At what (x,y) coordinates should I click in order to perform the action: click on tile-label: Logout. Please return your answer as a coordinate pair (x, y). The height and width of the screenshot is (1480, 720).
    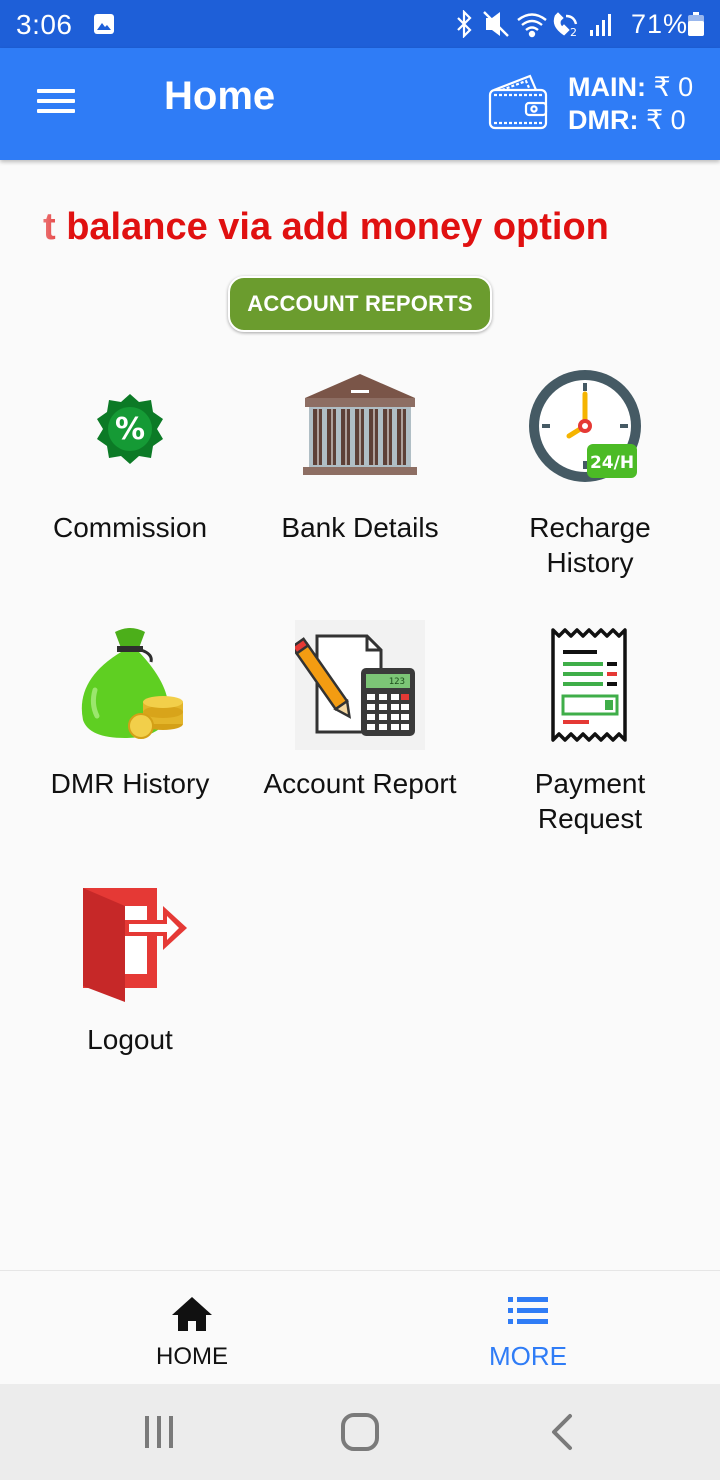
    Looking at the image, I should click on (130, 1039).